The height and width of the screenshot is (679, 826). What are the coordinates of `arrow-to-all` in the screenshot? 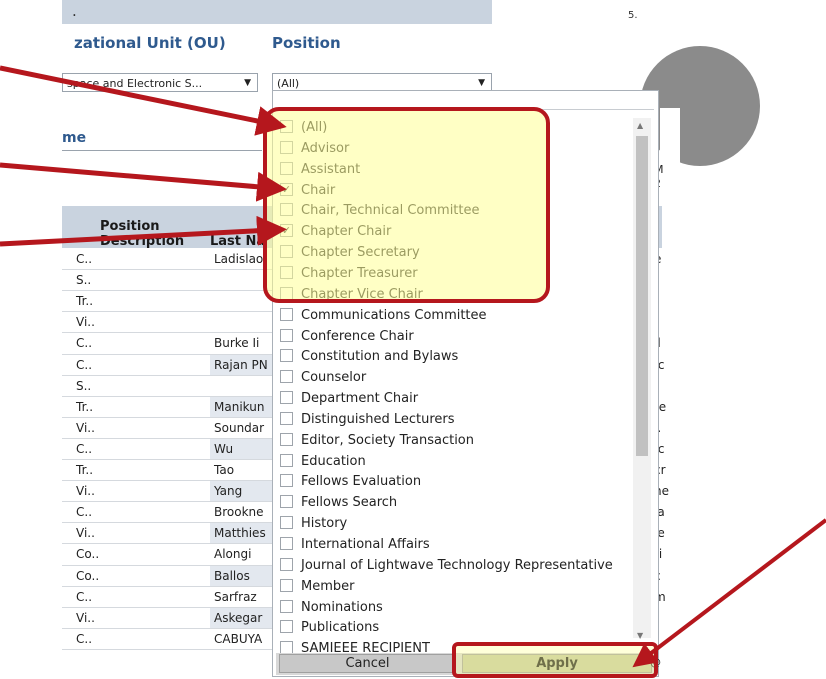 It's located at (143, 100).